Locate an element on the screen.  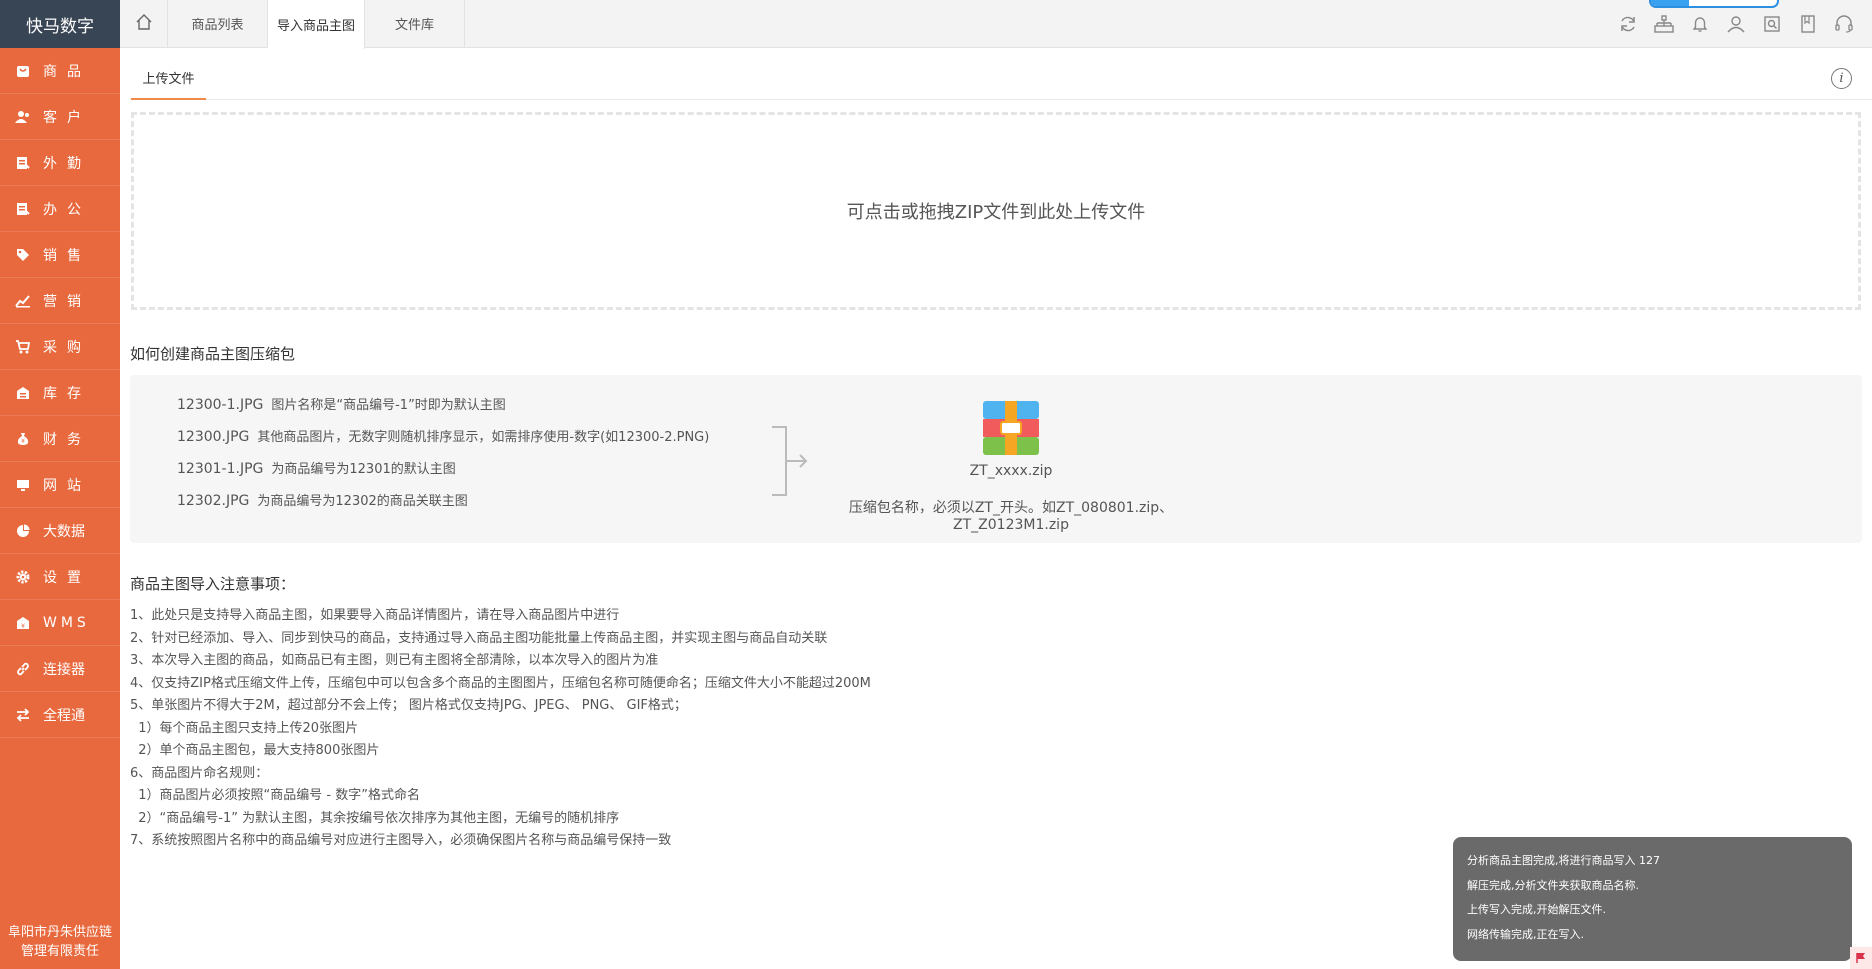
file-name: 12300.JPG is located at coordinates (213, 437).